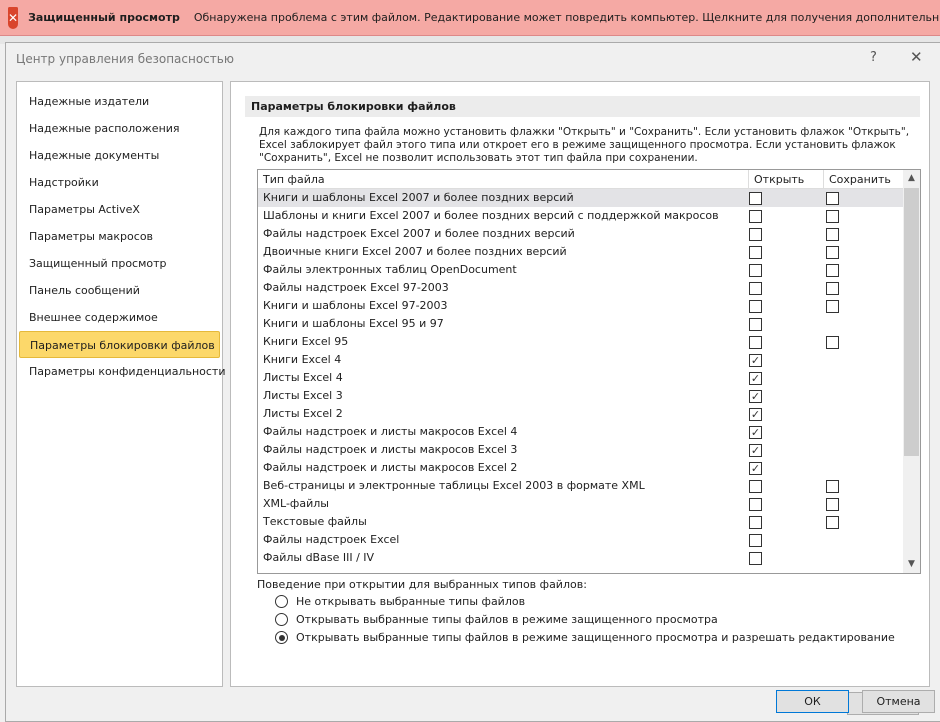 The image size is (940, 722). What do you see at coordinates (911, 322) in the screenshot?
I see `scroll-thumb` at bounding box center [911, 322].